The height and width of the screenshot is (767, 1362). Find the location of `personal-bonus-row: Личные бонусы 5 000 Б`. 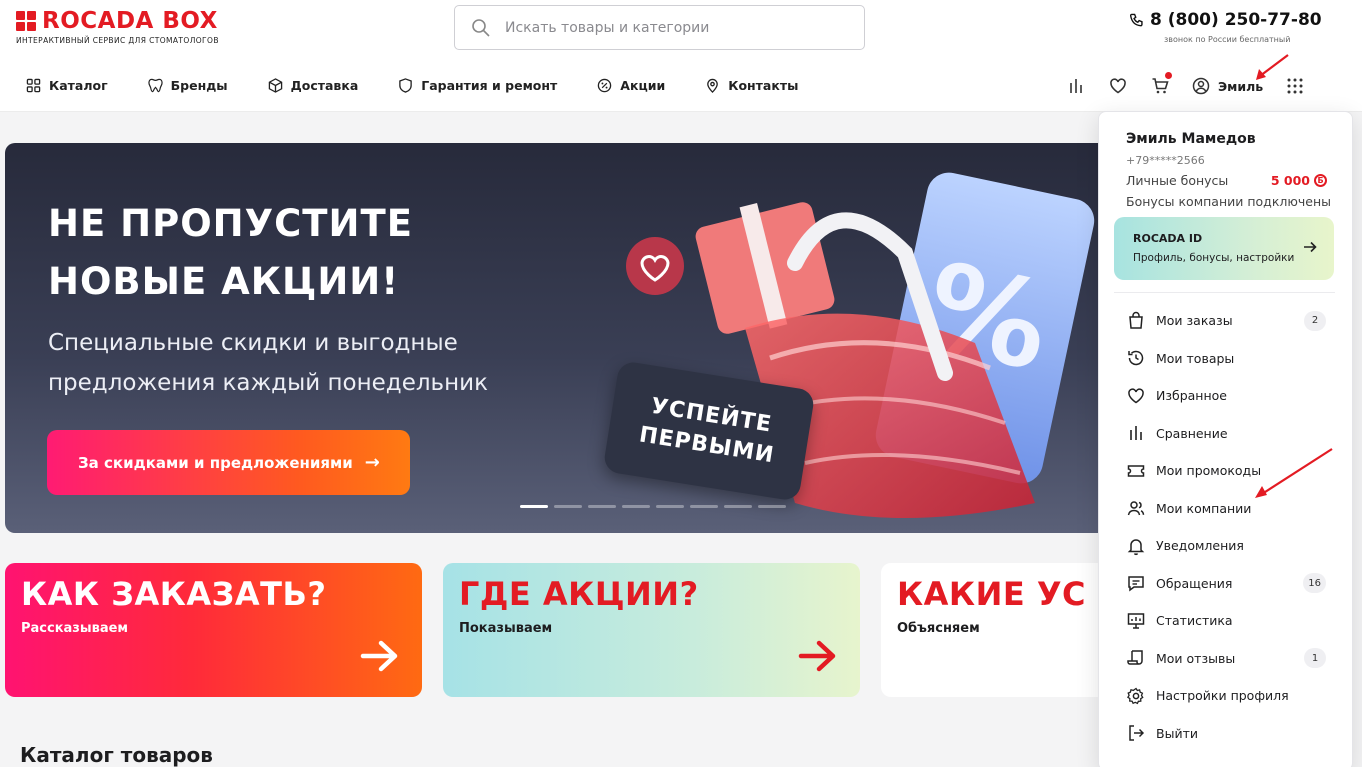

personal-bonus-row: Личные бонусы 5 000 Б is located at coordinates (1226, 180).